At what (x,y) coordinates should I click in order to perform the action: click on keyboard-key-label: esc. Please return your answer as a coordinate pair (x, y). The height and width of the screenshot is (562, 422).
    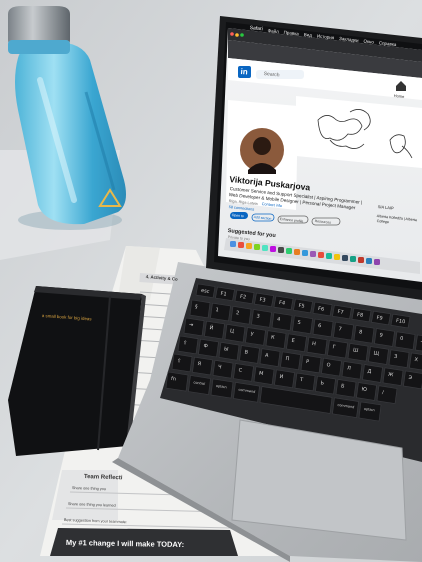
    Looking at the image, I should click on (205, 291).